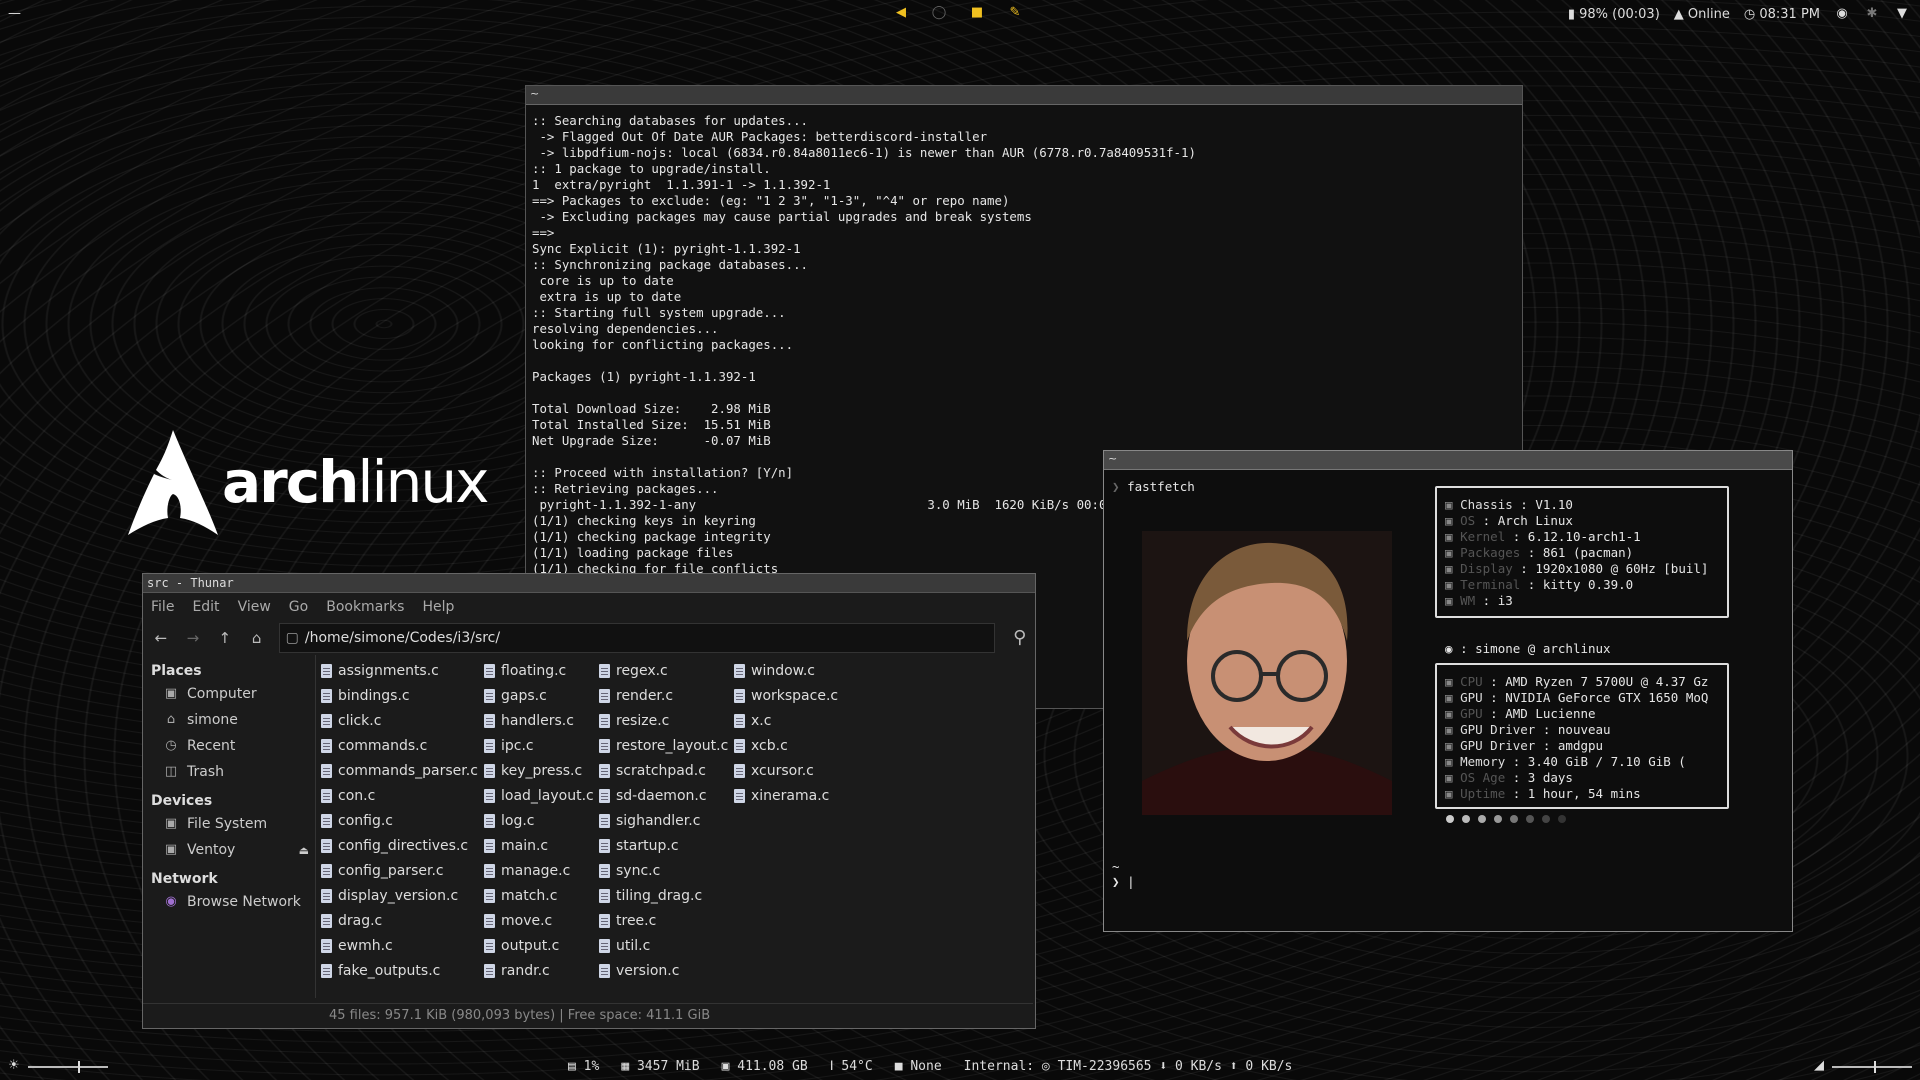 Image resolution: width=1920 pixels, height=1080 pixels. What do you see at coordinates (977, 13) in the screenshot?
I see `folder-icon: ■` at bounding box center [977, 13].